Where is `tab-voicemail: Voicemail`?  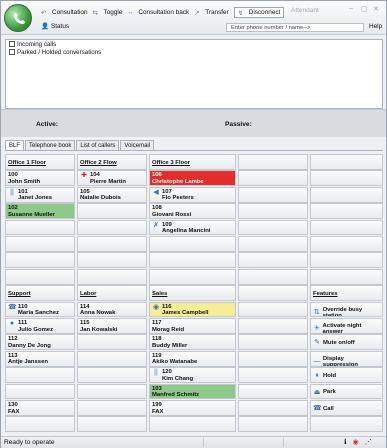
tab-voicemail: Voicemail is located at coordinates (137, 145).